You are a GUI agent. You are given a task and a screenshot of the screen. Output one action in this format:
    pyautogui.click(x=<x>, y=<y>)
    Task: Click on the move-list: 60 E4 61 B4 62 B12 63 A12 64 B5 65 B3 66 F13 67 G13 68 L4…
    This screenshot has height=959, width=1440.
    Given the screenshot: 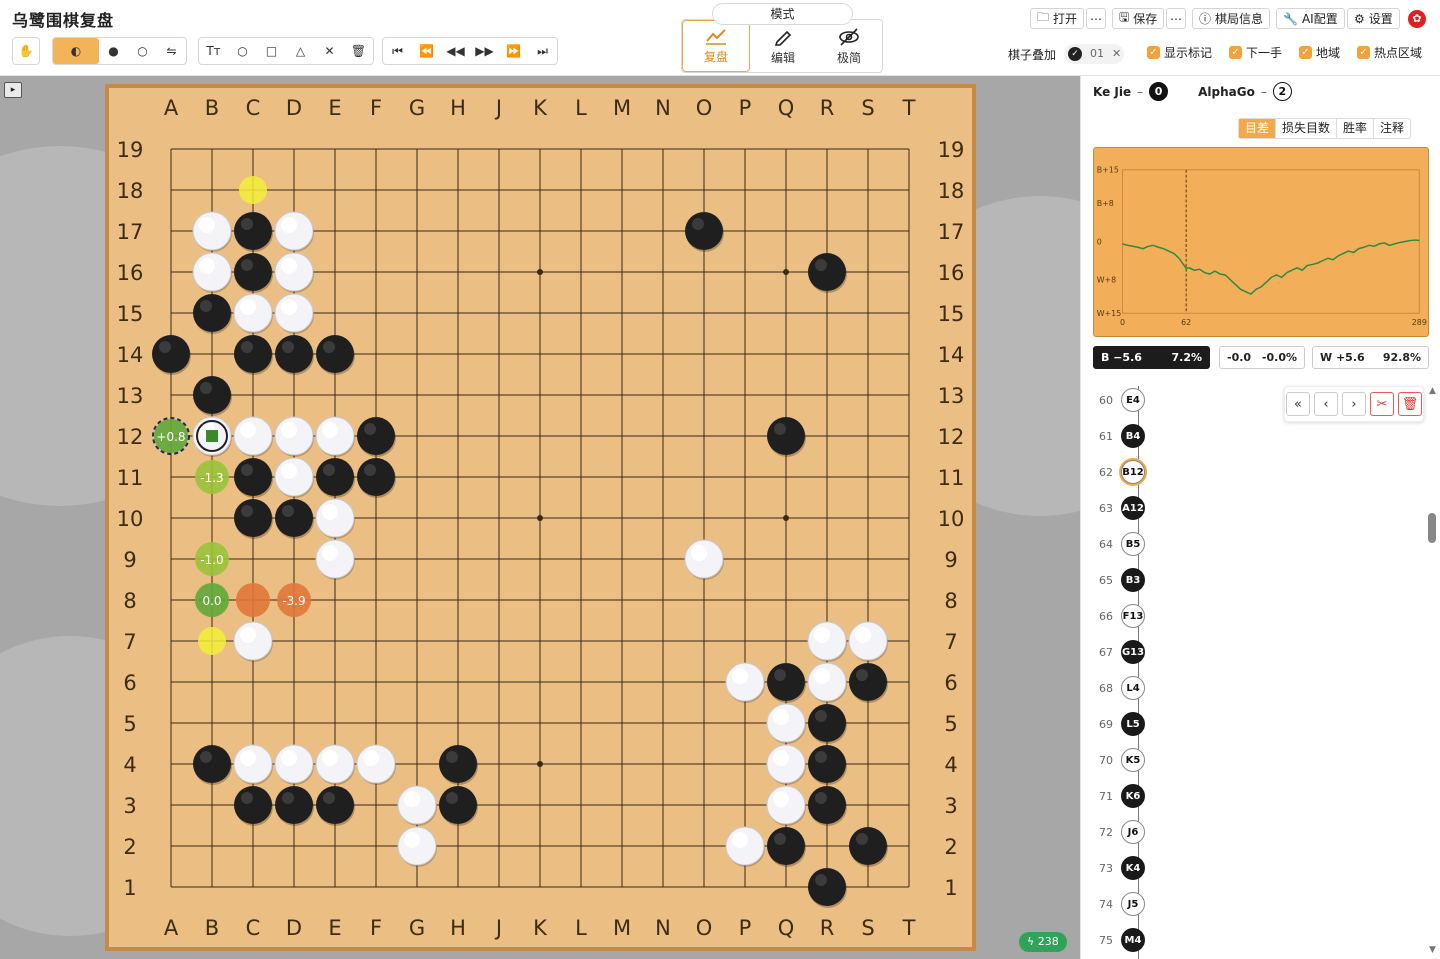 What is the action you would take?
    pyautogui.click(x=1246, y=672)
    